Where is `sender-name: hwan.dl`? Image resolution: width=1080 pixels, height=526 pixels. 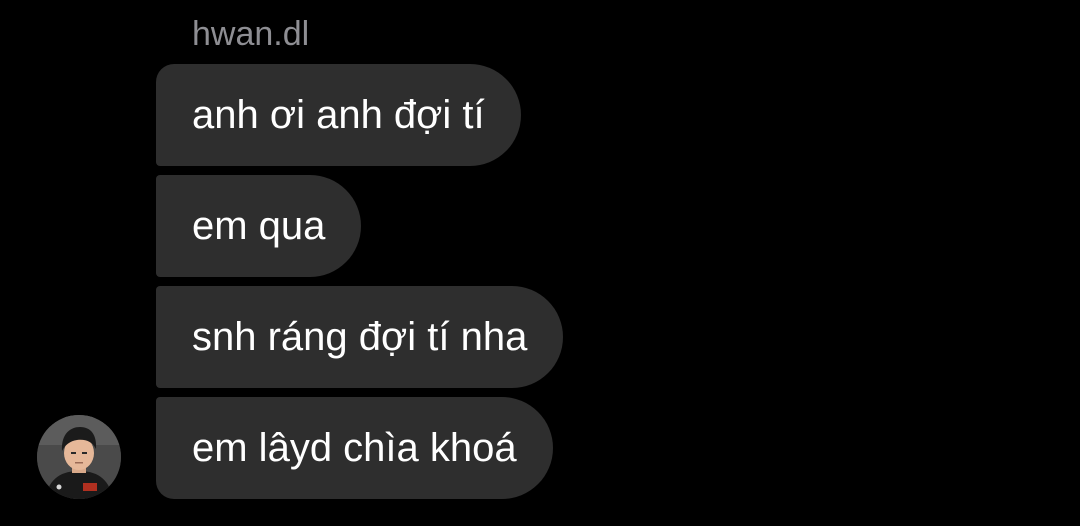
sender-name: hwan.dl is located at coordinates (251, 34).